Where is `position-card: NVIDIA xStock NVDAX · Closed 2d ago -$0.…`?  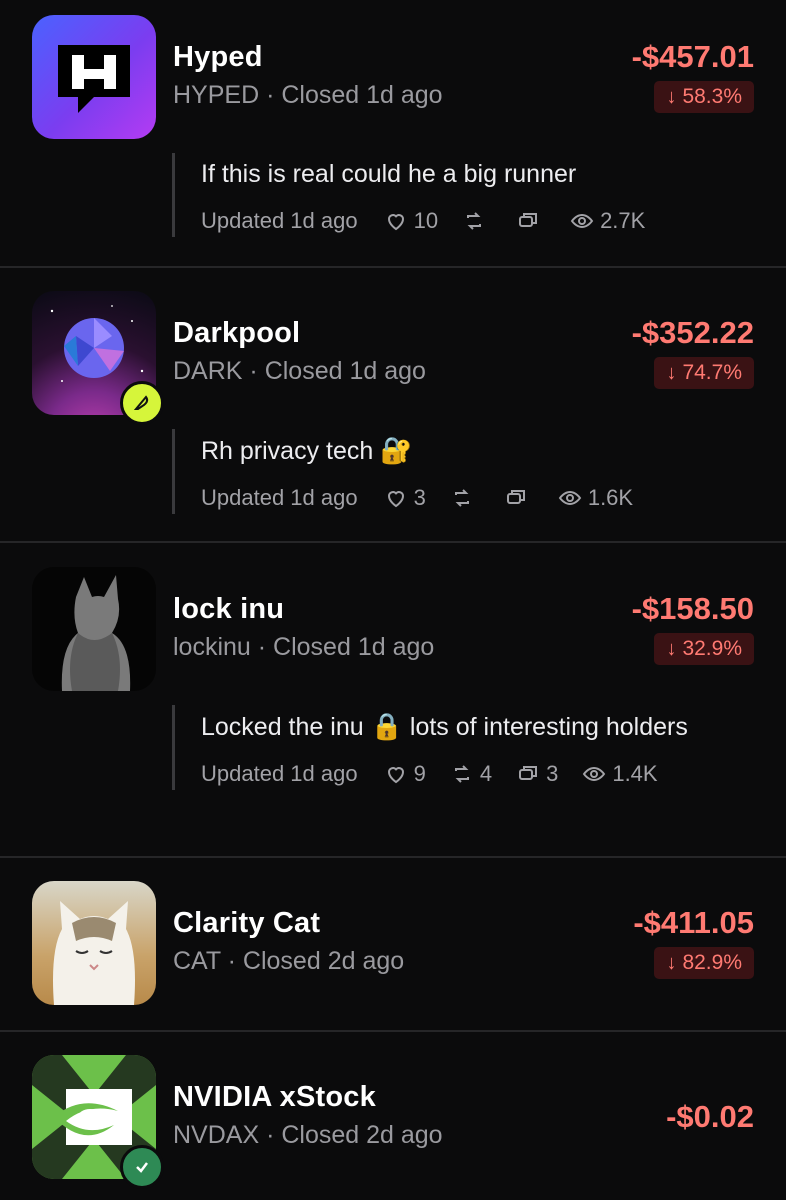 position-card: NVIDIA xStock NVDAX · Closed 2d ago -$0.… is located at coordinates (393, 1122).